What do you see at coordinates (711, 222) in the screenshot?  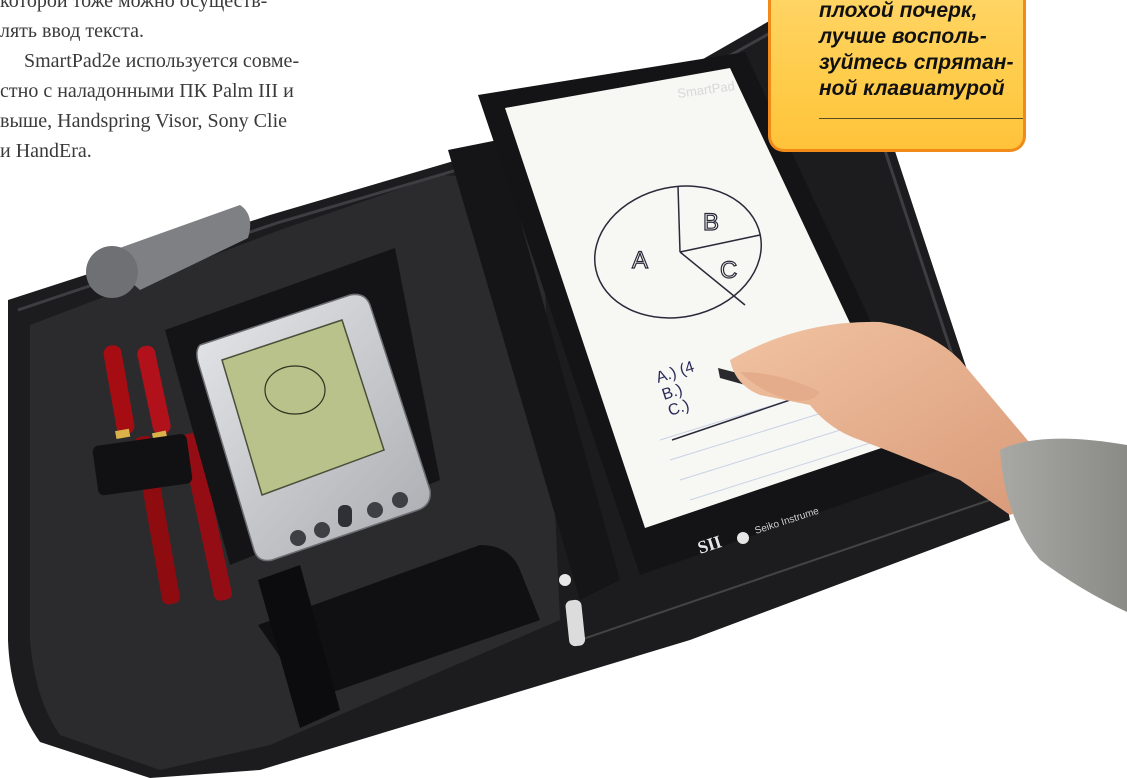 I see `sketch-label: B` at bounding box center [711, 222].